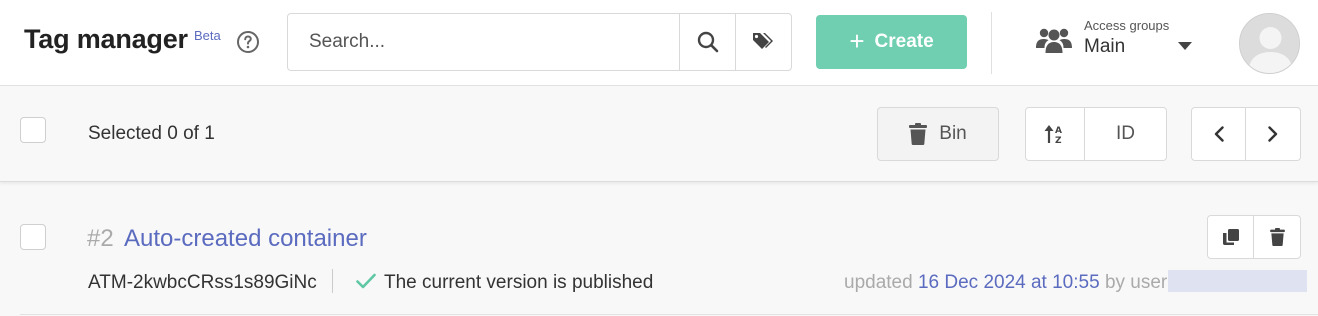 This screenshot has height=316, width=1318. Describe the element at coordinates (1185, 46) in the screenshot. I see `caret-down-icon` at that location.